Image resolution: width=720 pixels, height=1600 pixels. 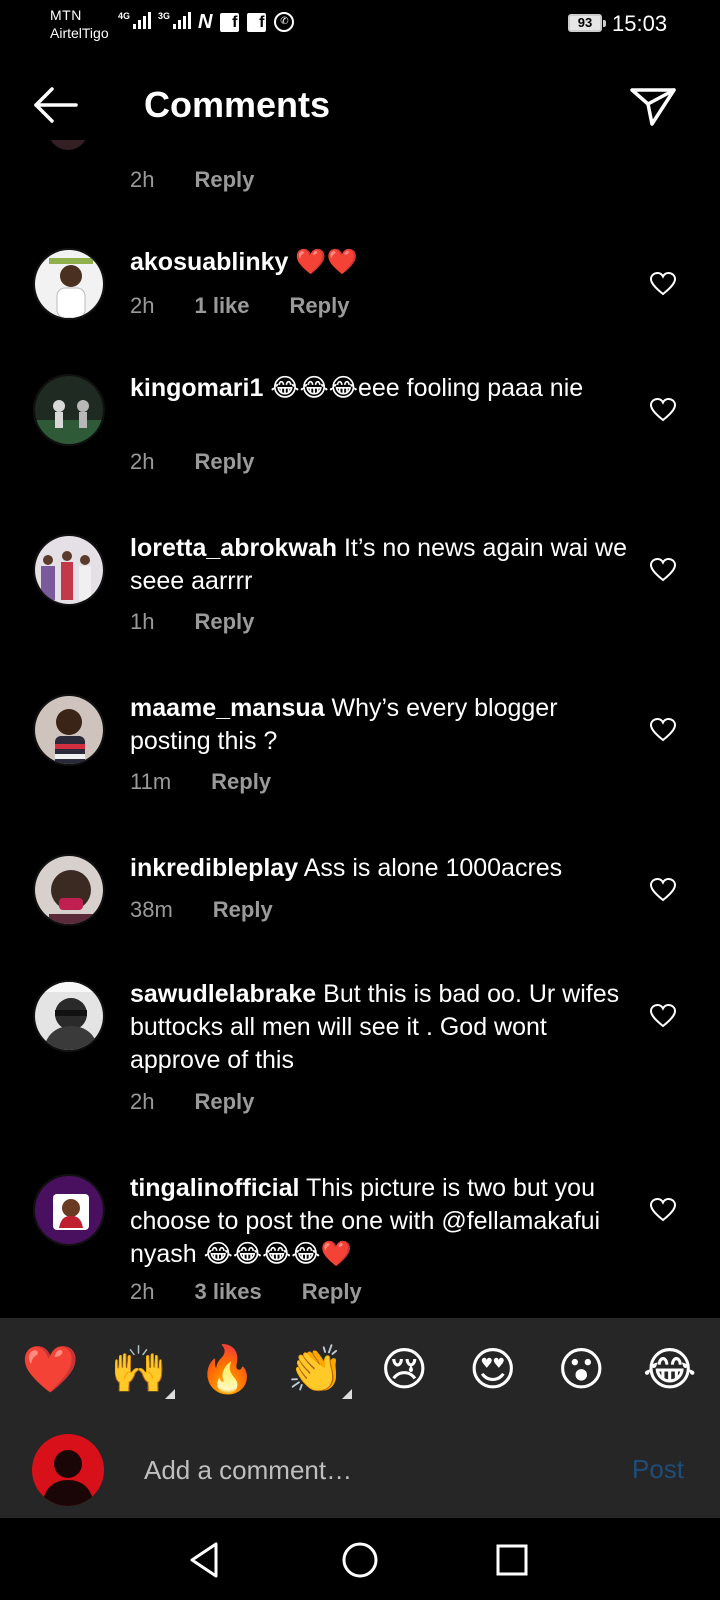 I want to click on back-button, so click(x=55, y=105).